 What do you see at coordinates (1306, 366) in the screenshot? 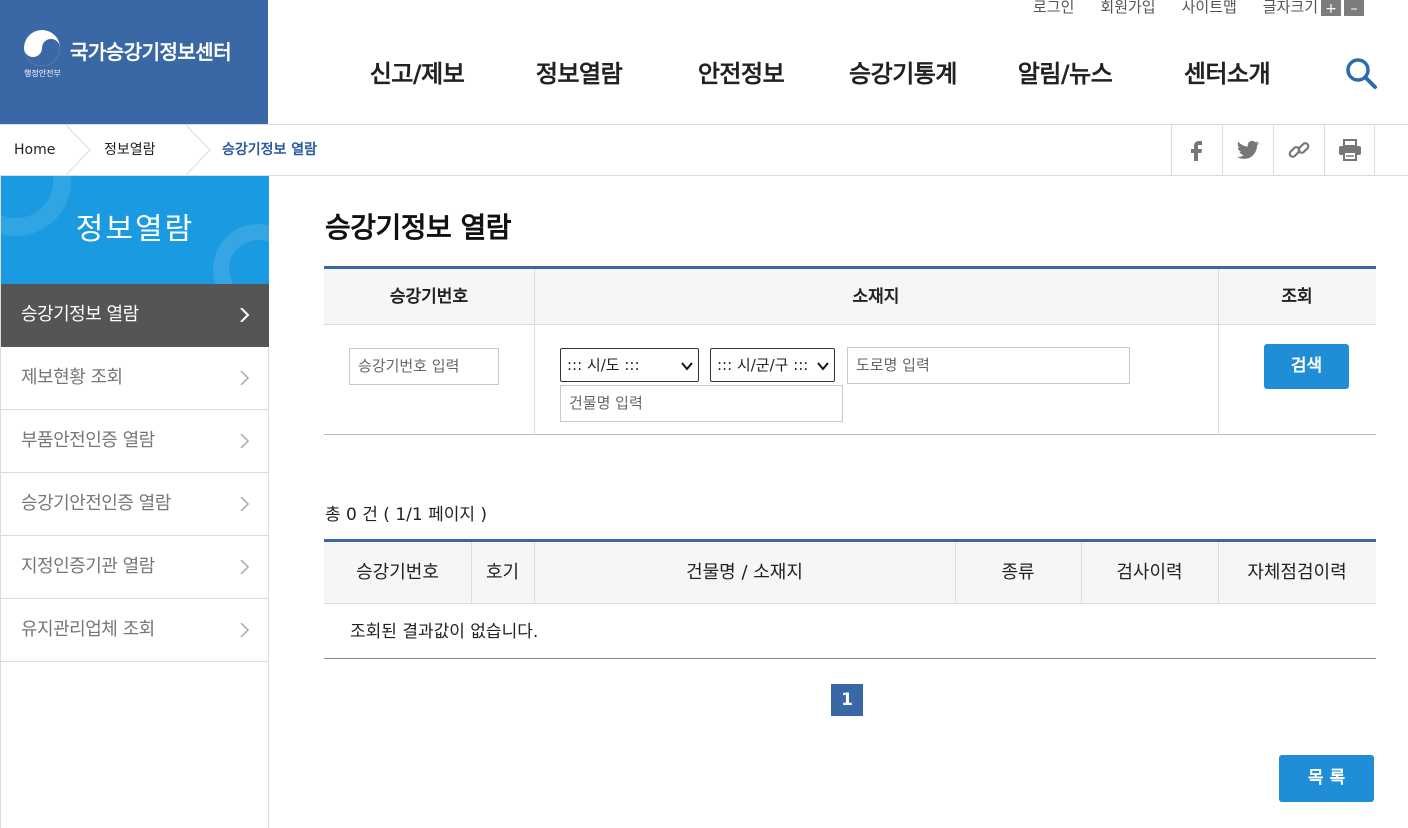
I see `search-button: 검색` at bounding box center [1306, 366].